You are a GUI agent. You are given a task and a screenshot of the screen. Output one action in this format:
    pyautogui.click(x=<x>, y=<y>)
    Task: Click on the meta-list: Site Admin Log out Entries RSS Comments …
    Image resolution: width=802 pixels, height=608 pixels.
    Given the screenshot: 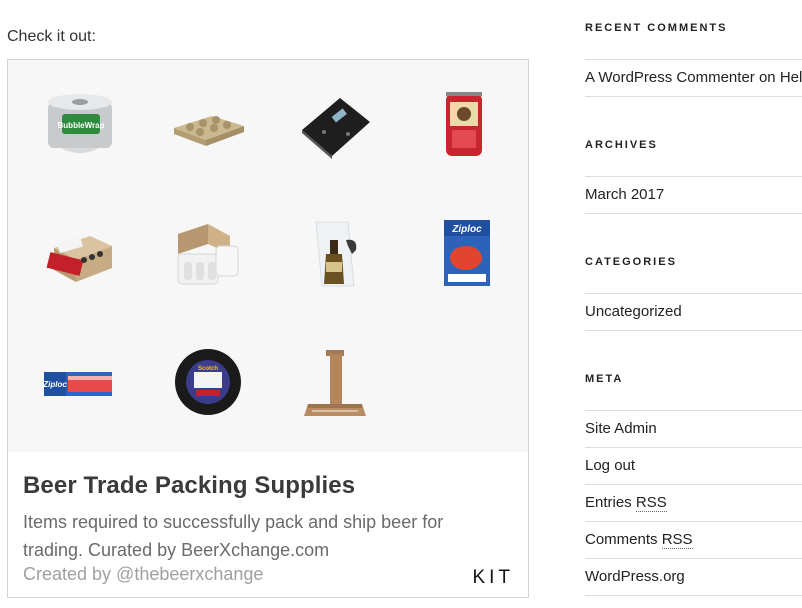 What is the action you would take?
    pyautogui.click(x=693, y=503)
    